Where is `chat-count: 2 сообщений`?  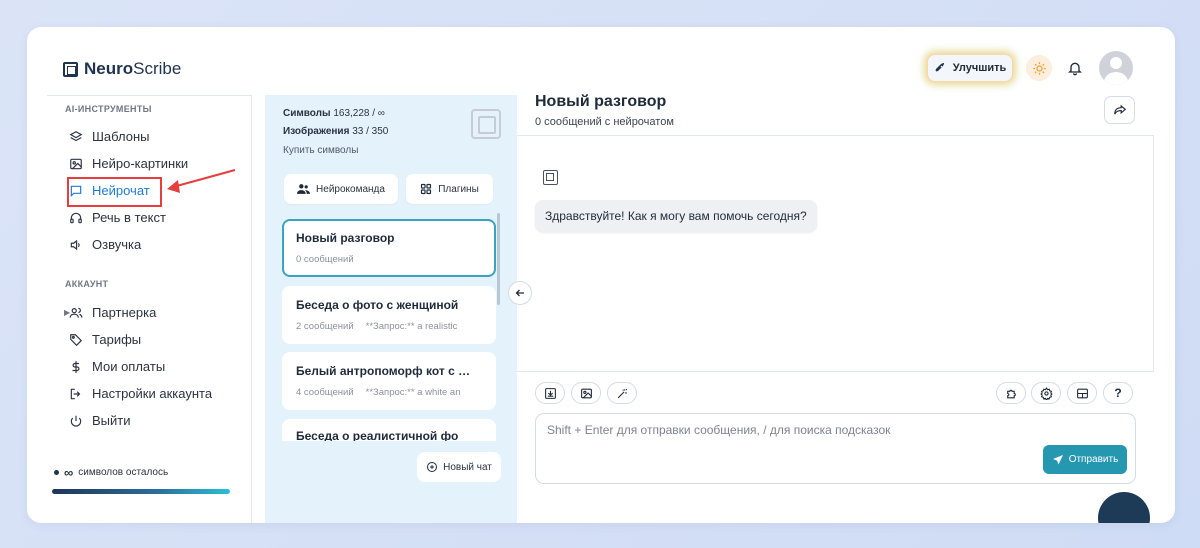 chat-count: 2 сообщений is located at coordinates (325, 326).